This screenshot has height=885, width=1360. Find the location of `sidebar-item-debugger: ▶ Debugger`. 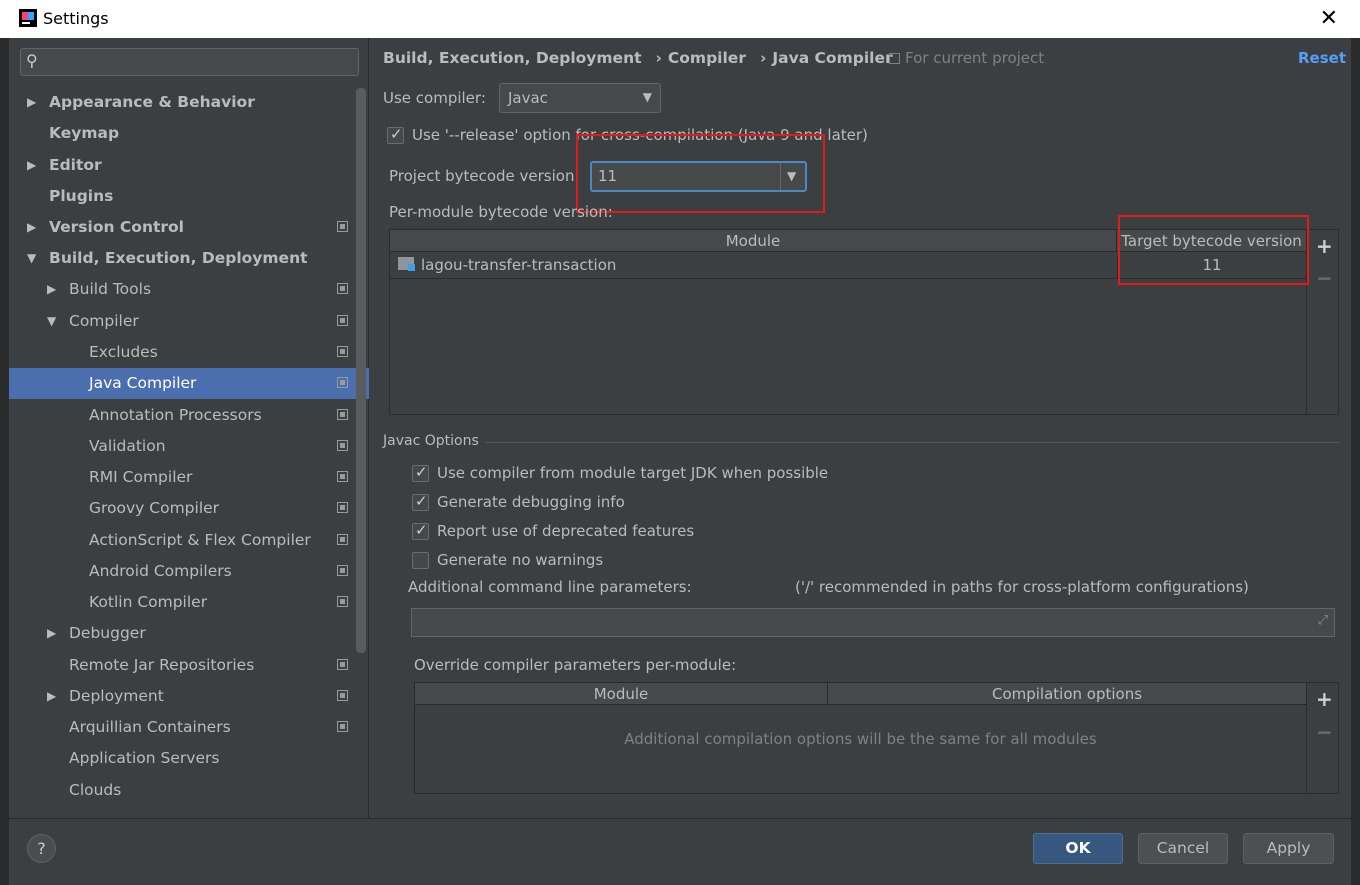

sidebar-item-debugger: ▶ Debugger is located at coordinates (189, 633).